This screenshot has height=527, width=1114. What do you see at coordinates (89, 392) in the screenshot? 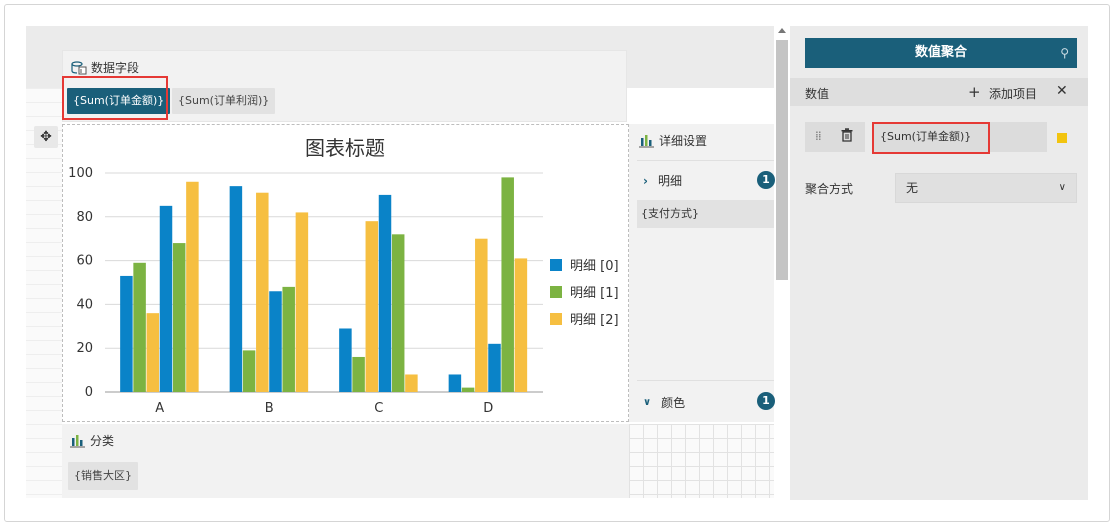
I see `y-tick-label: 0` at bounding box center [89, 392].